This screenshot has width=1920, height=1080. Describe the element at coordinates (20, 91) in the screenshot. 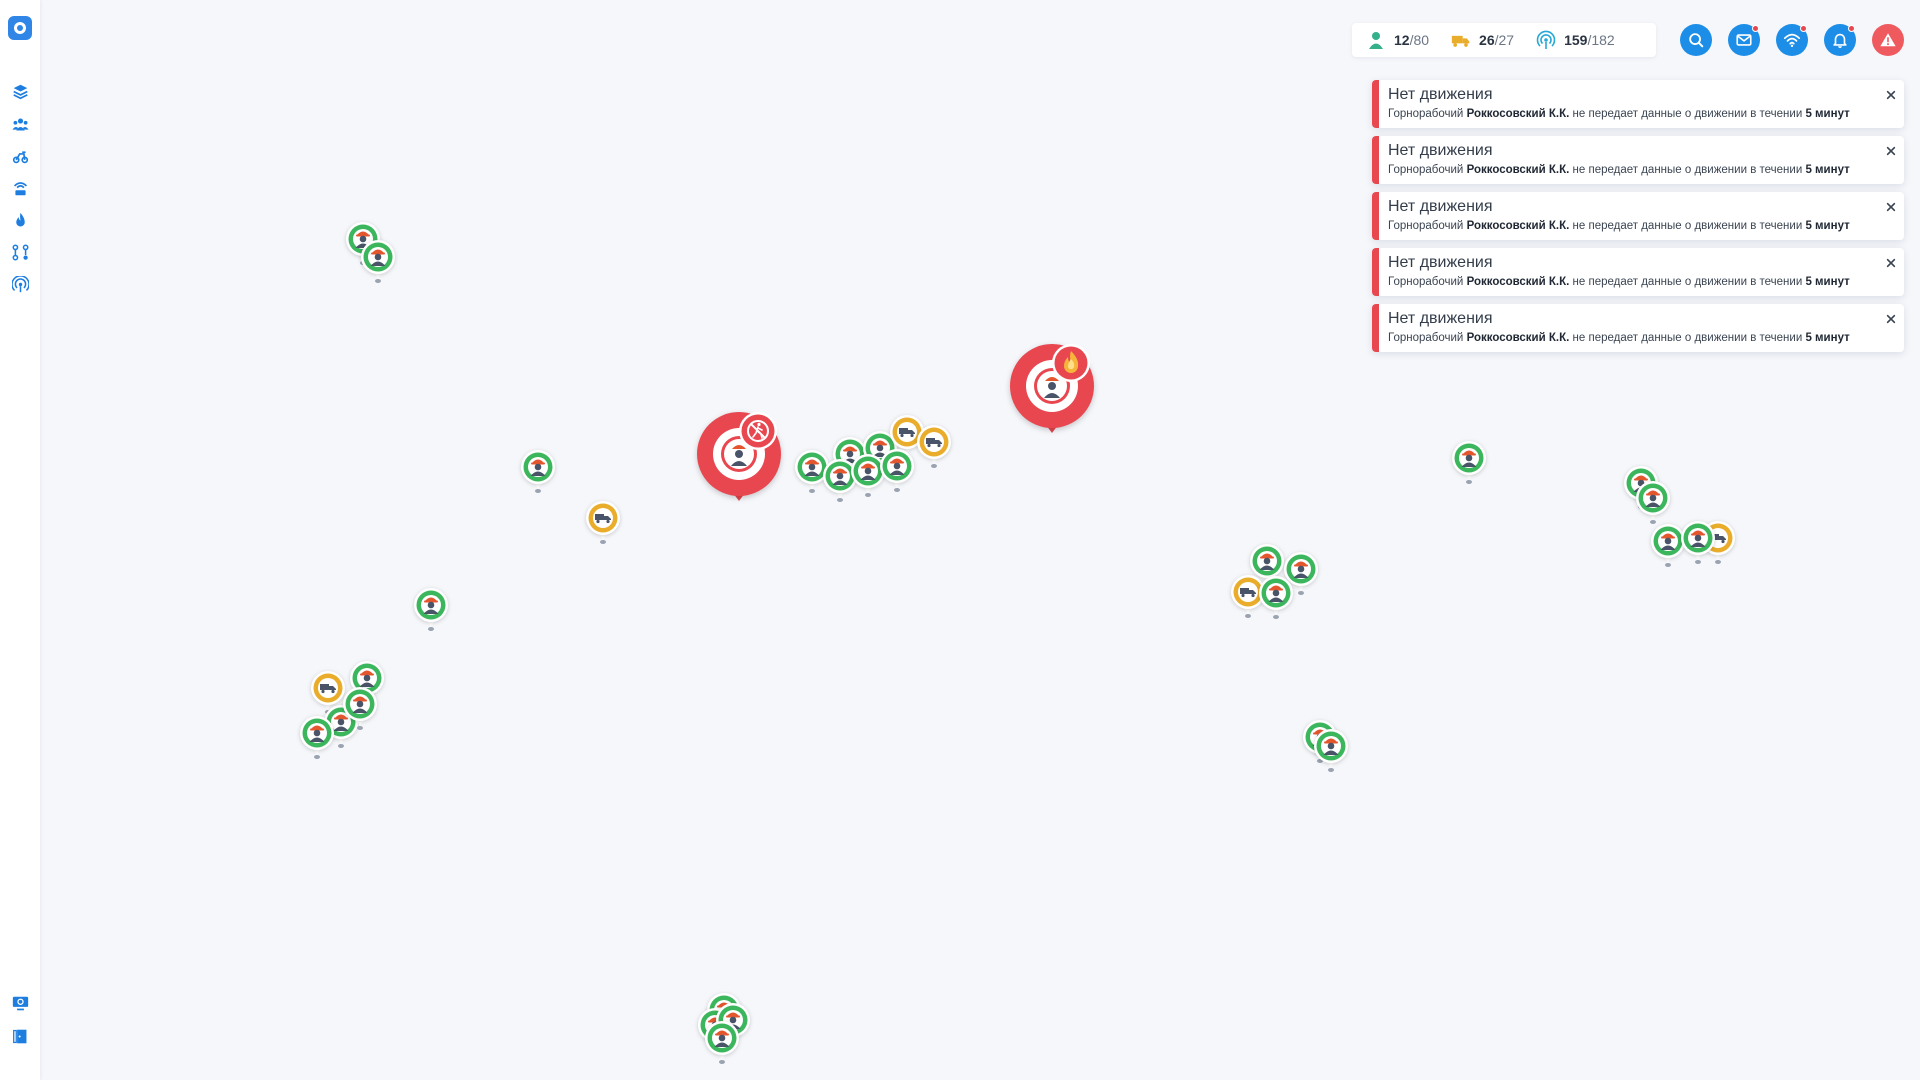

I see `layers-icon` at that location.